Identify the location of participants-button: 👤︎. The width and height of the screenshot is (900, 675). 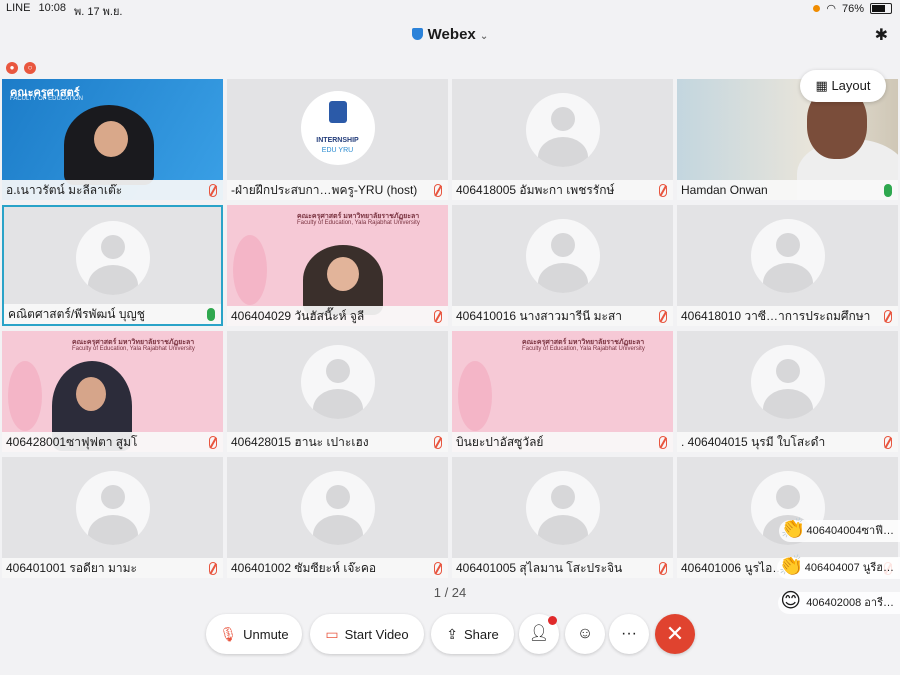
(539, 634).